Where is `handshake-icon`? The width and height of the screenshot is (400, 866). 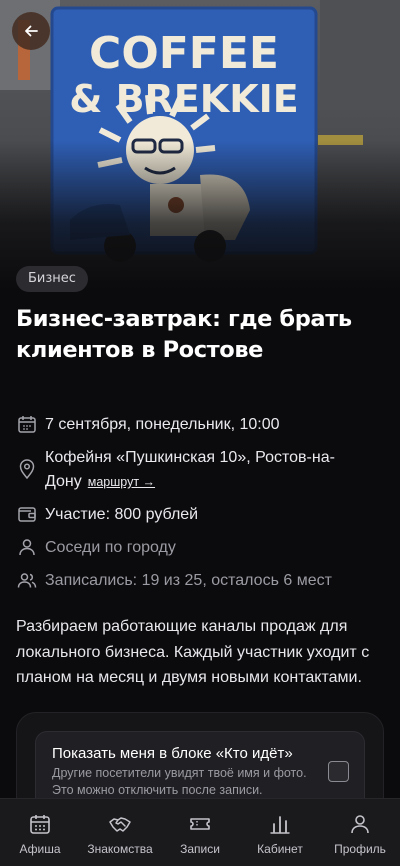 handshake-icon is located at coordinates (120, 824).